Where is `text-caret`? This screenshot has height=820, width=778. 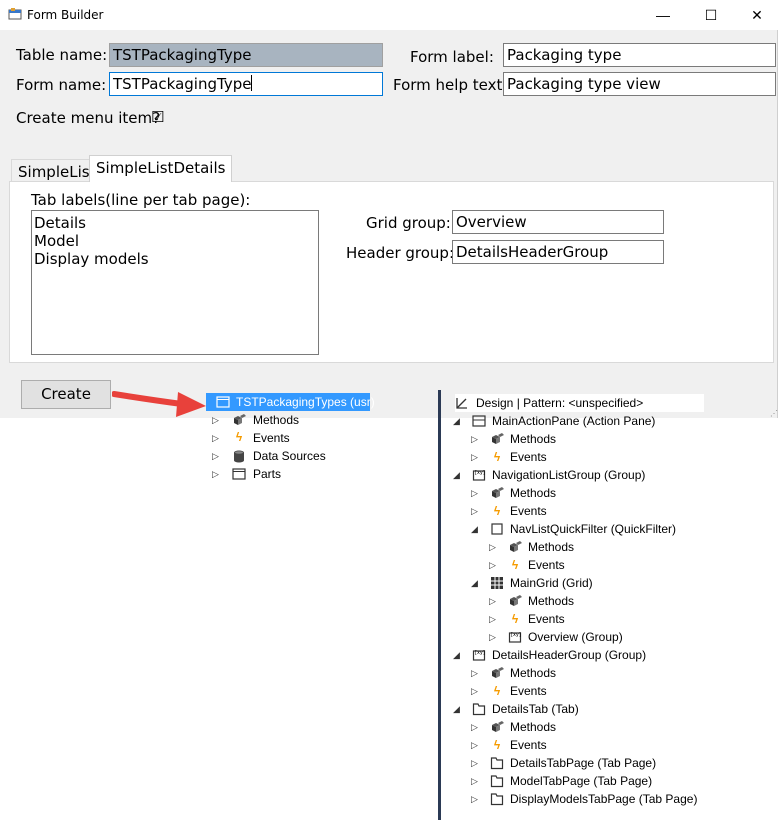
text-caret is located at coordinates (252, 83).